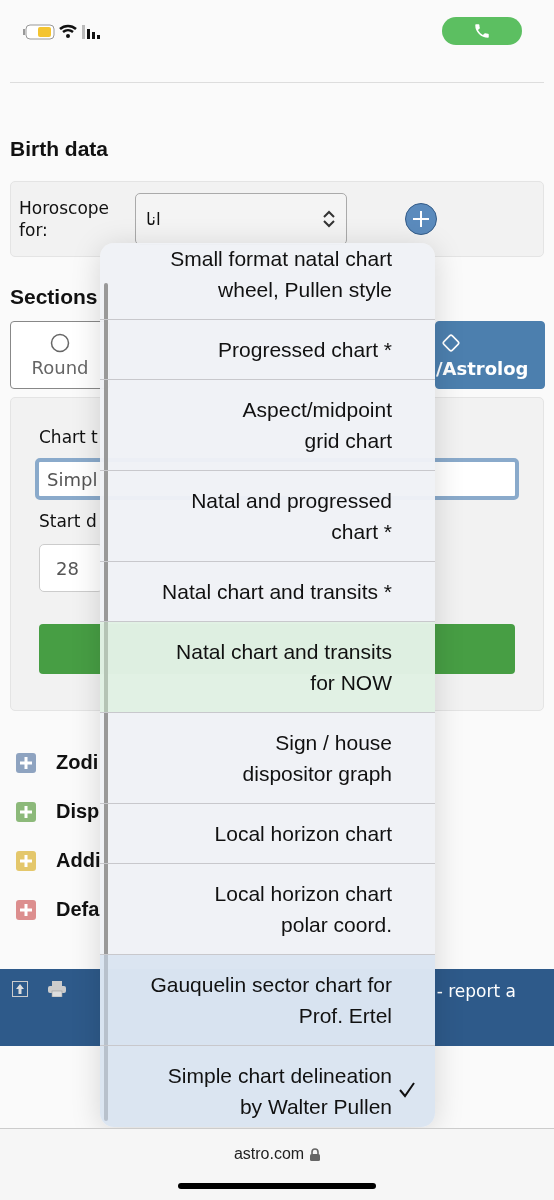 The image size is (554, 1200). Describe the element at coordinates (267, 758) in the screenshot. I see `menu-item: Sign / house dispositor graph` at that location.